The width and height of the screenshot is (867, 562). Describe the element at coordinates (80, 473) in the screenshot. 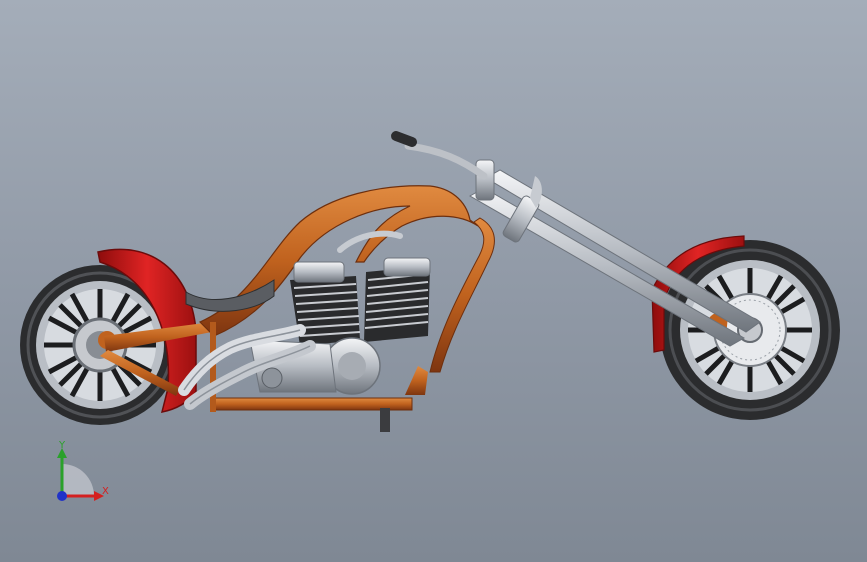

I see `coordinate-triad: Y X` at that location.